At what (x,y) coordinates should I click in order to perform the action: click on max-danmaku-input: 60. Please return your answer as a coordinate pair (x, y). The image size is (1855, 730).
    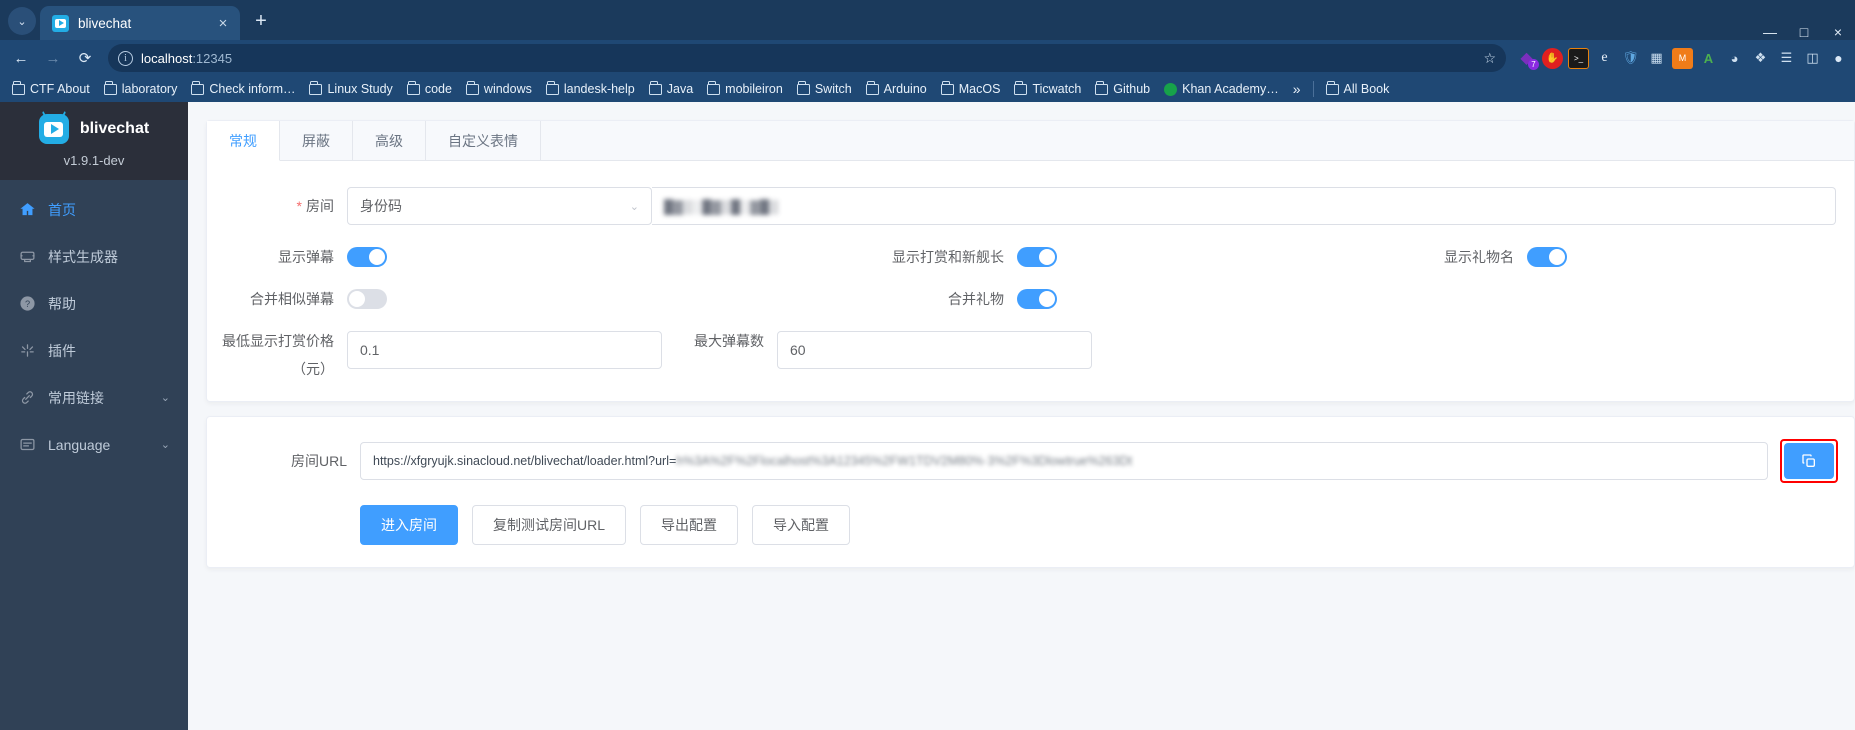
    Looking at the image, I should click on (934, 350).